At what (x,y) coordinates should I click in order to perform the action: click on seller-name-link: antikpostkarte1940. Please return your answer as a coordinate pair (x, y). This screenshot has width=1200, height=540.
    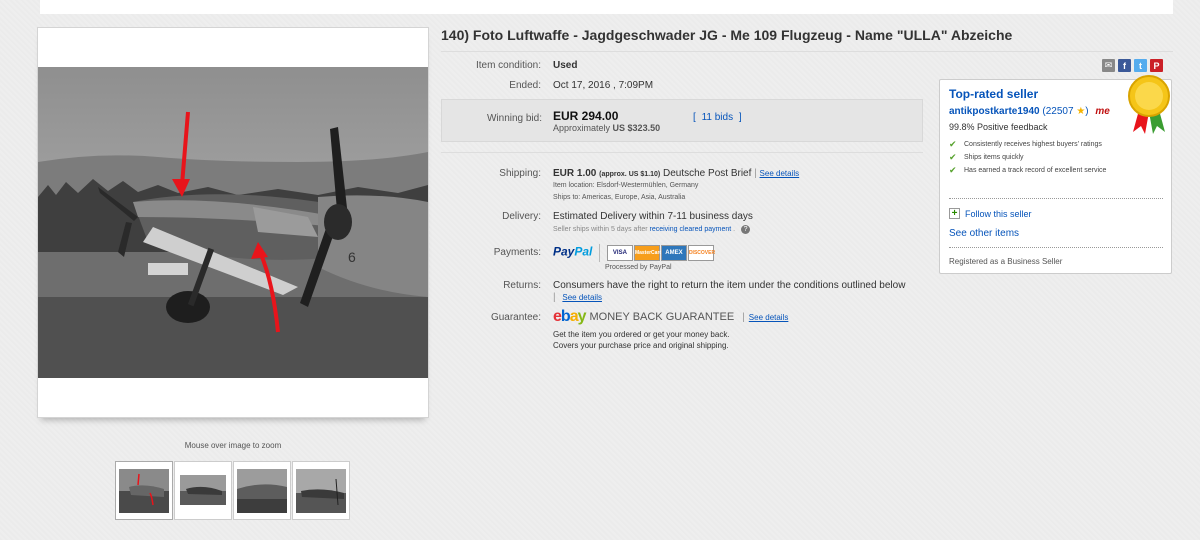
    Looking at the image, I should click on (994, 111).